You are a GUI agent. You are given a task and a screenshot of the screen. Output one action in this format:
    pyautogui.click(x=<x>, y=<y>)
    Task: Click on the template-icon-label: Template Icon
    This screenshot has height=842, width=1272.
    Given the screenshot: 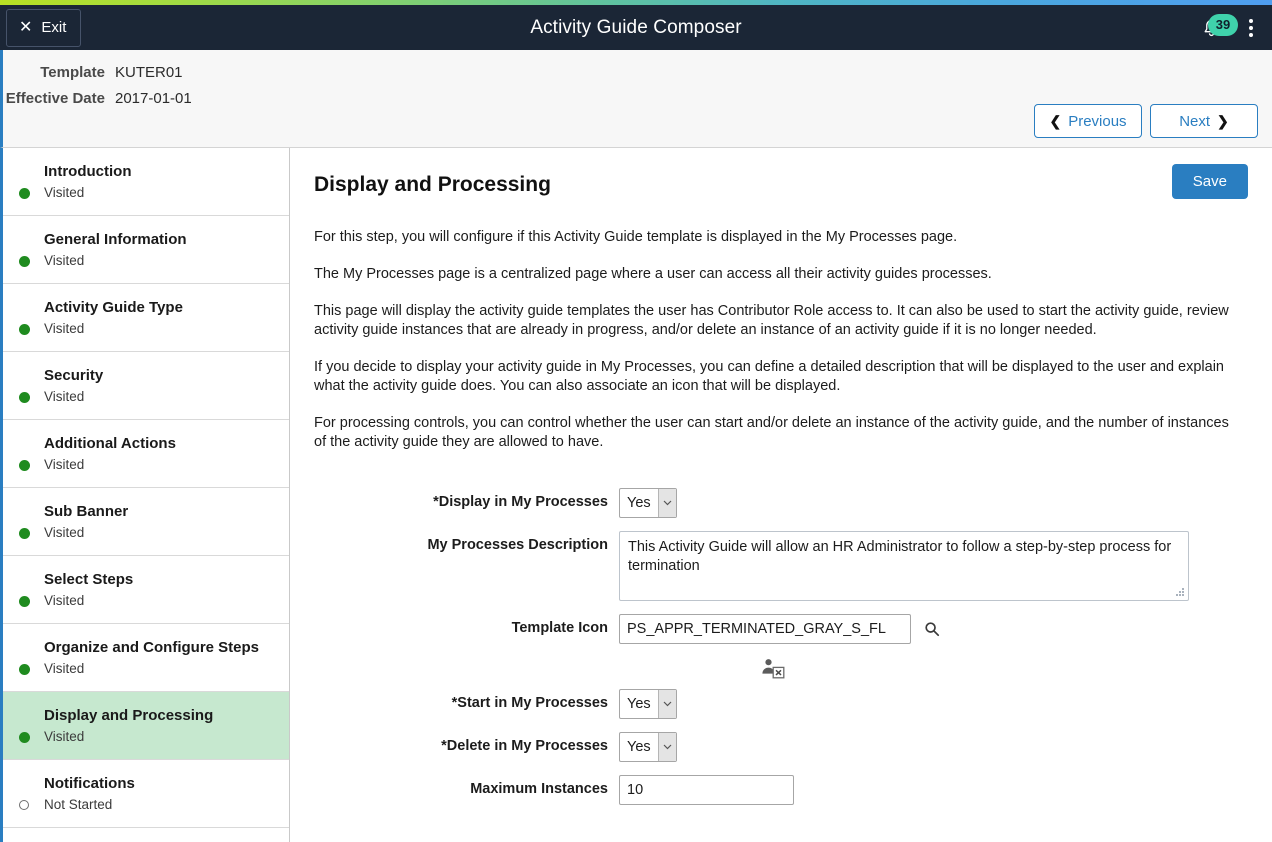 What is the action you would take?
    pyautogui.click(x=559, y=628)
    